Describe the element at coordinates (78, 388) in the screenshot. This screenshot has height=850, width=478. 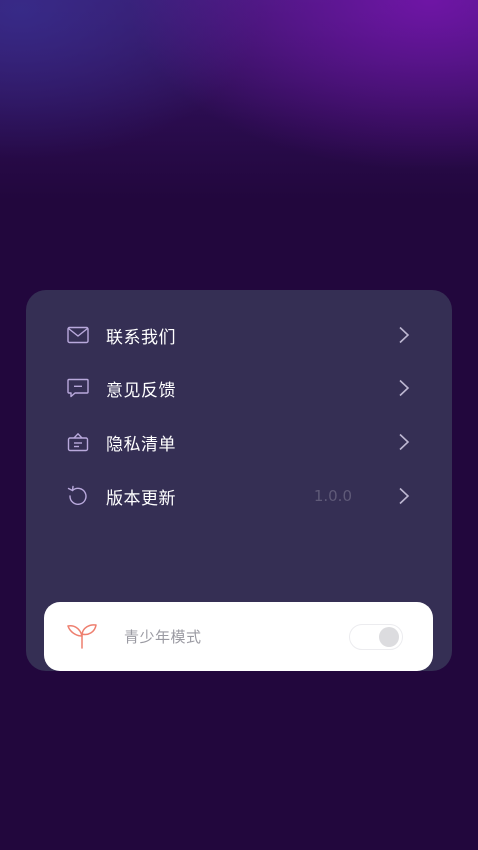
I see `feedback-icon` at that location.